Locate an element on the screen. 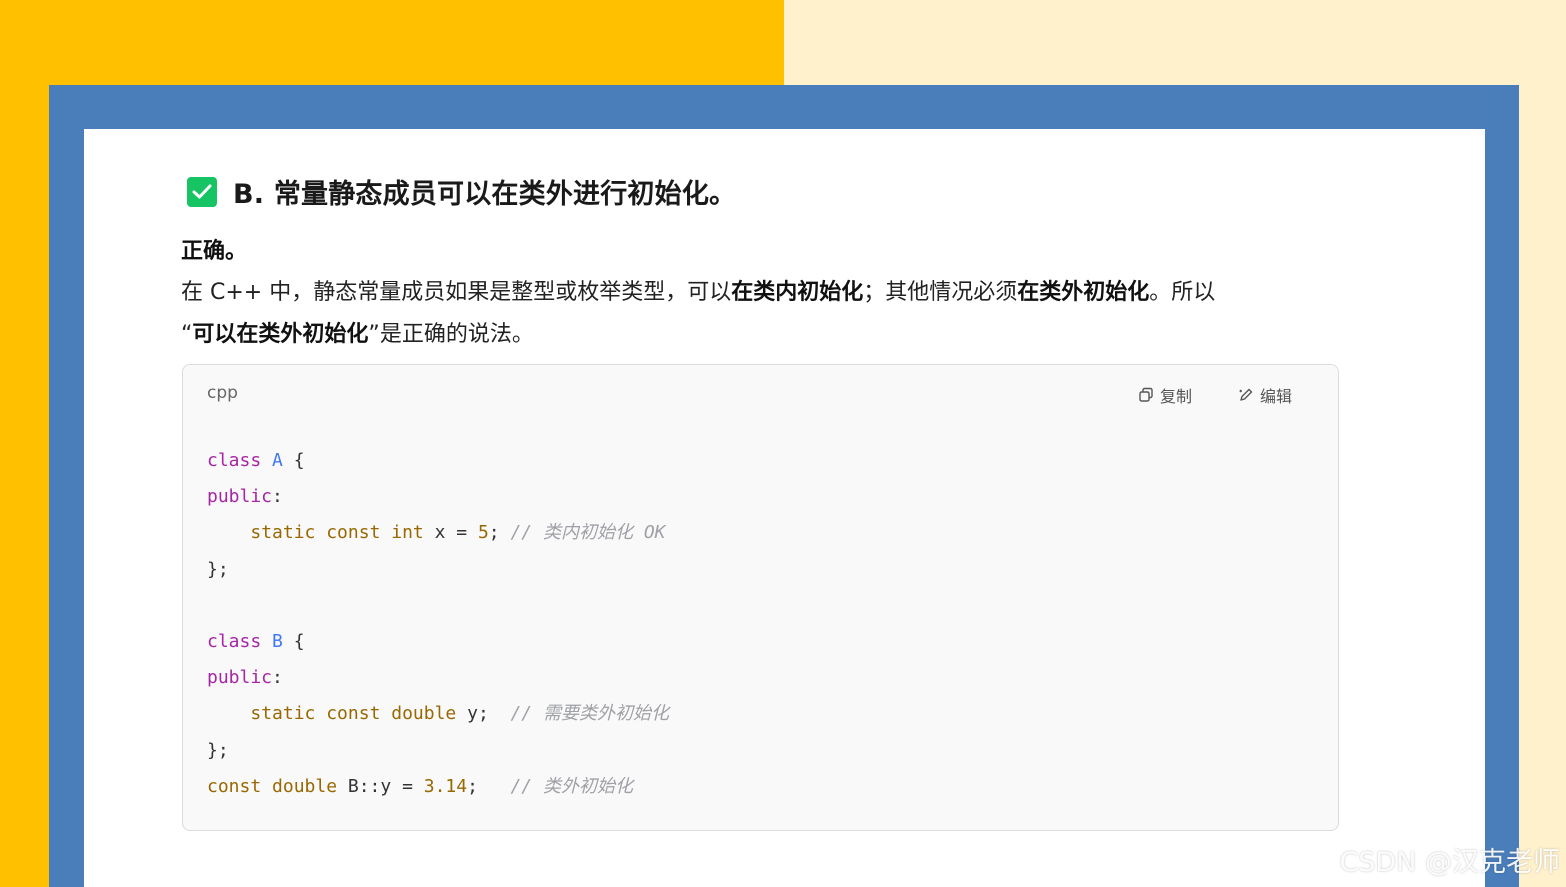 Image resolution: width=1566 pixels, height=887 pixels. copy-icon is located at coordinates (1146, 394).